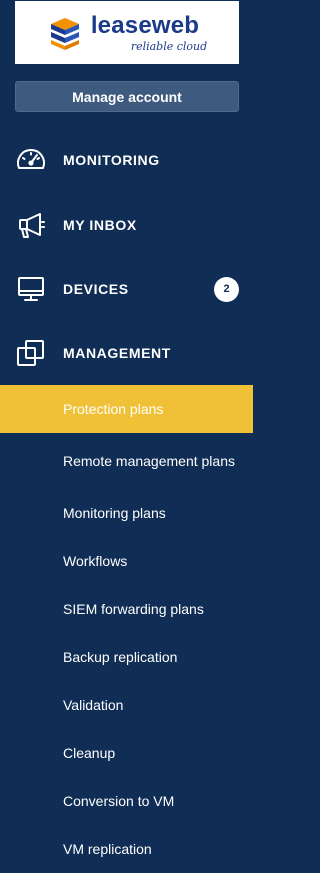  Describe the element at coordinates (96, 289) in the screenshot. I see `nav-label-devices: DEVICES` at that location.